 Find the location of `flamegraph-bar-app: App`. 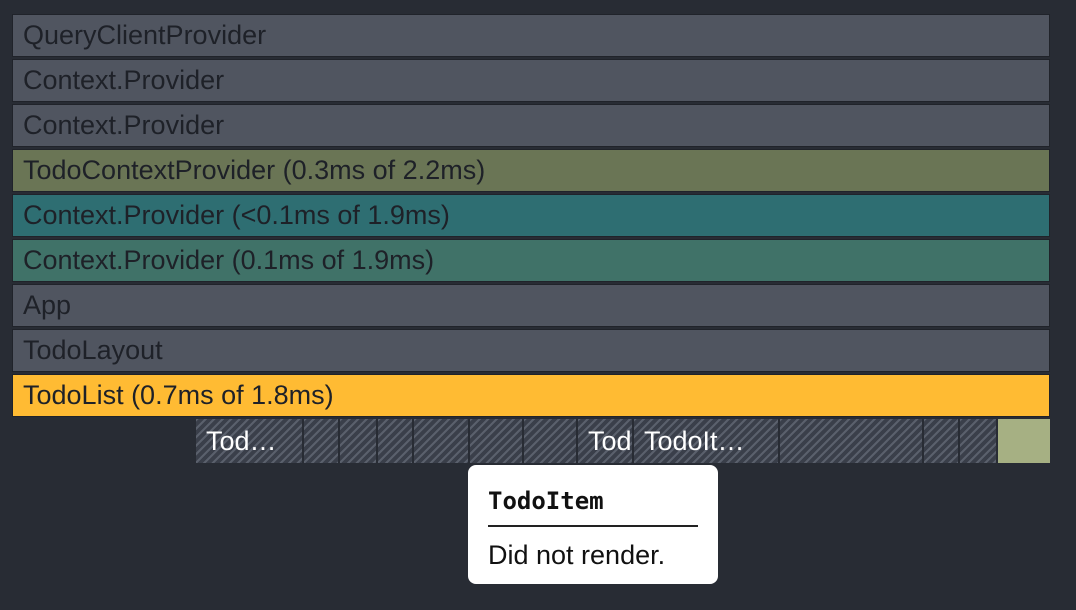

flamegraph-bar-app: App is located at coordinates (531, 305).